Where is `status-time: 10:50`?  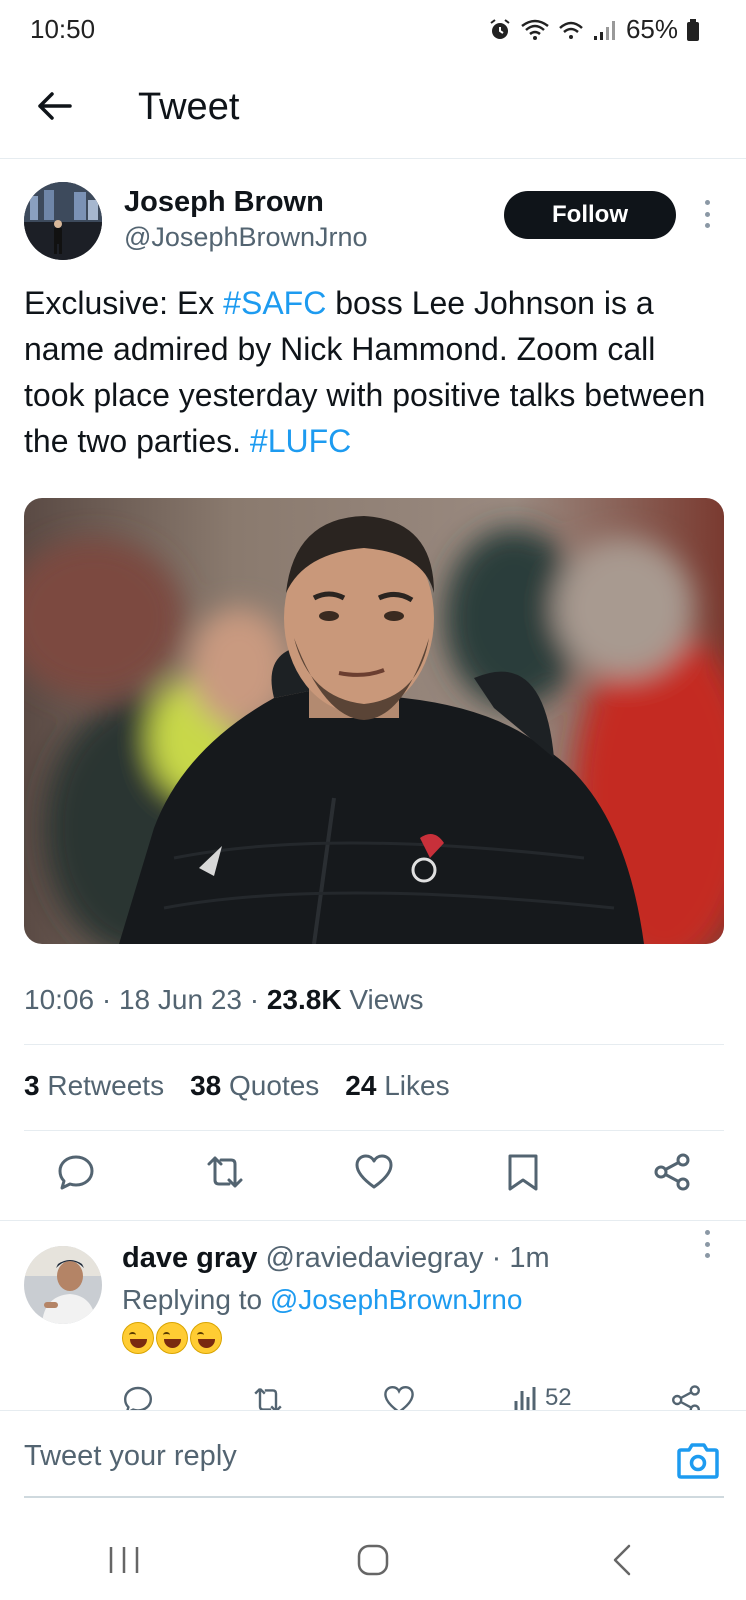 status-time: 10:50 is located at coordinates (63, 29).